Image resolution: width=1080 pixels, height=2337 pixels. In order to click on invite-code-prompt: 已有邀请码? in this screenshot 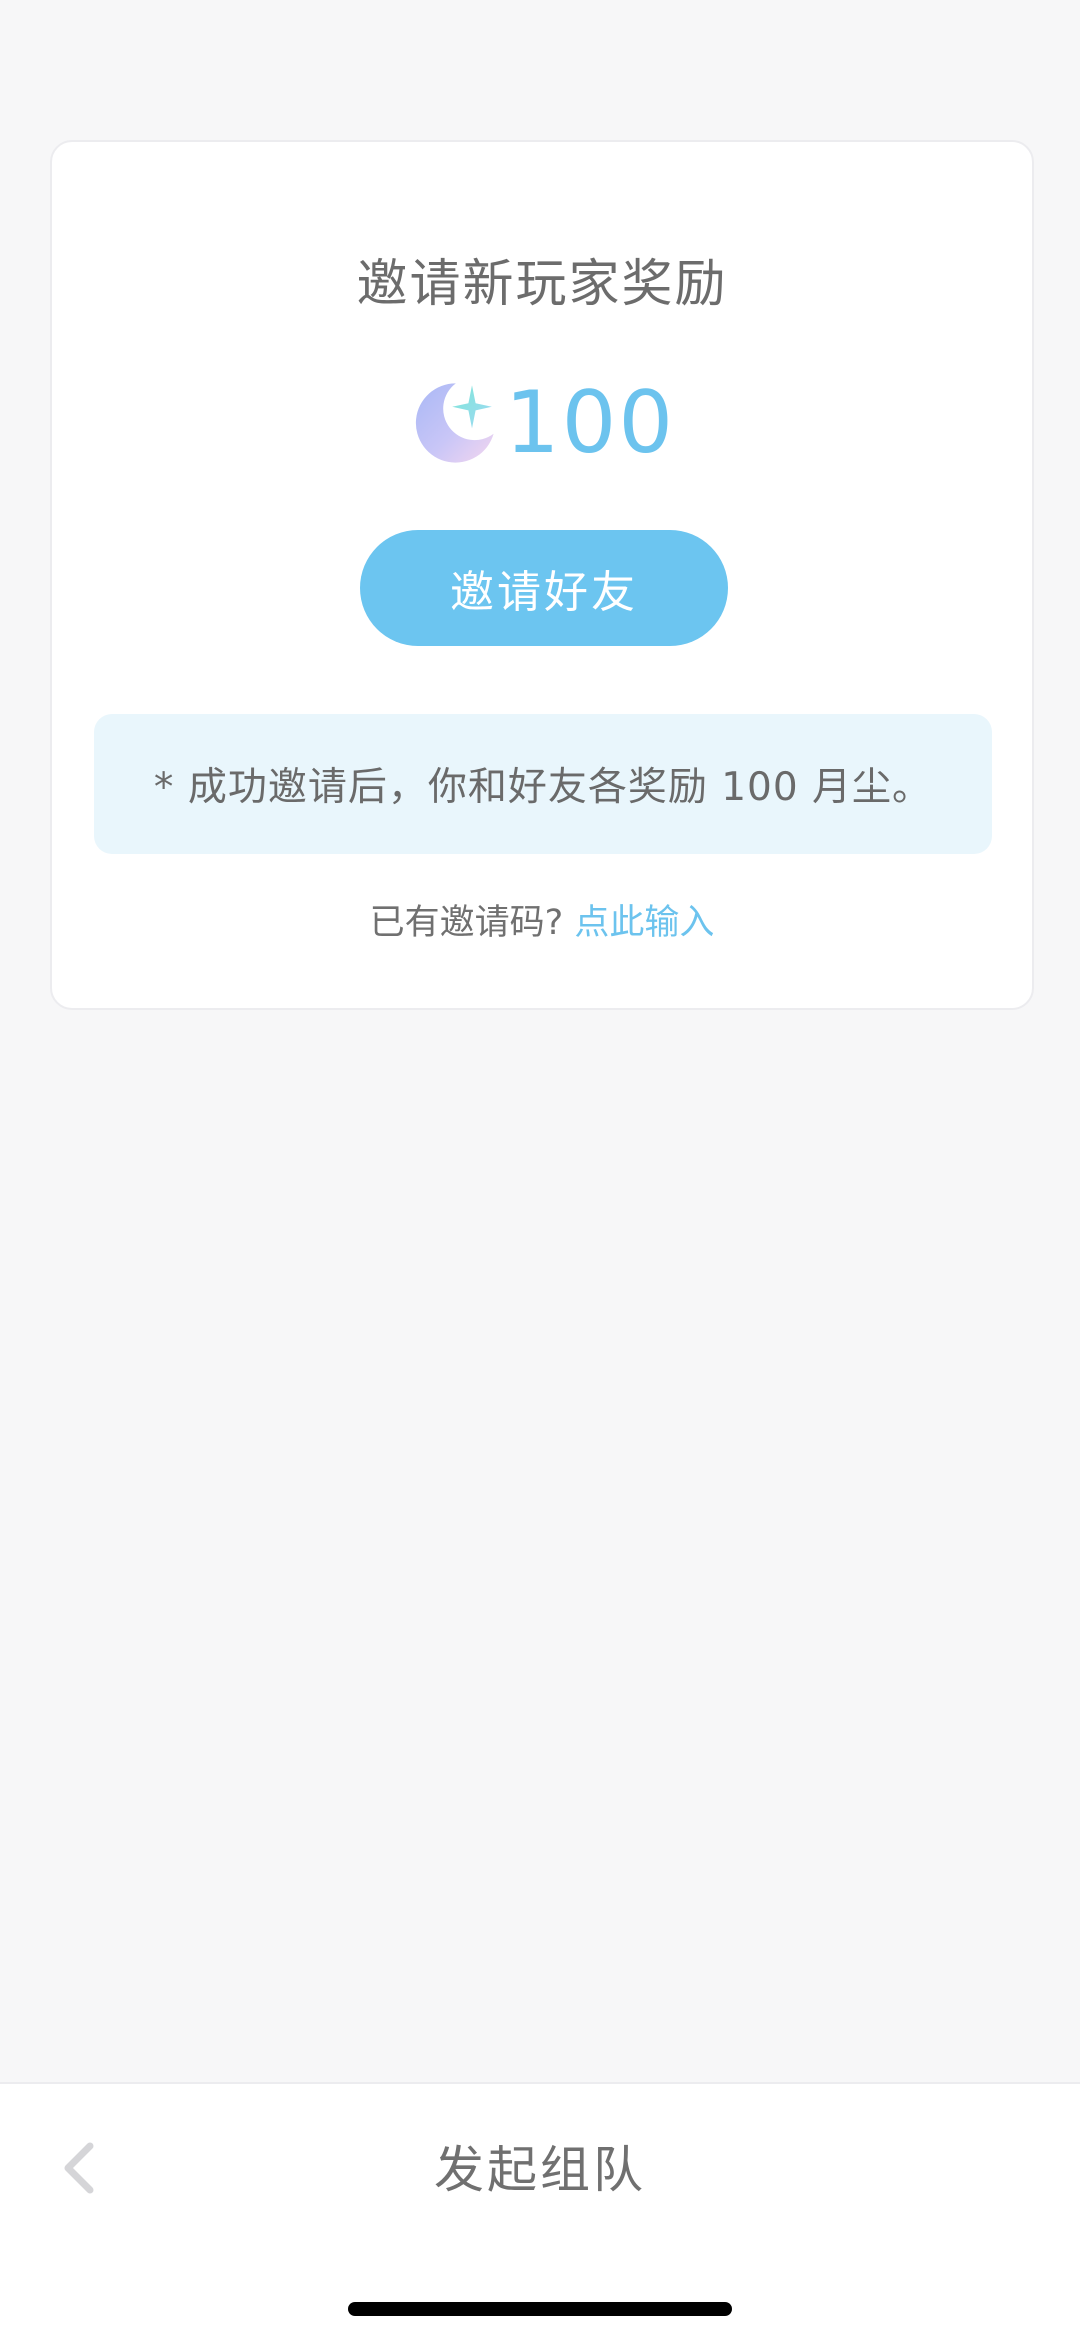, I will do `click(466, 923)`.